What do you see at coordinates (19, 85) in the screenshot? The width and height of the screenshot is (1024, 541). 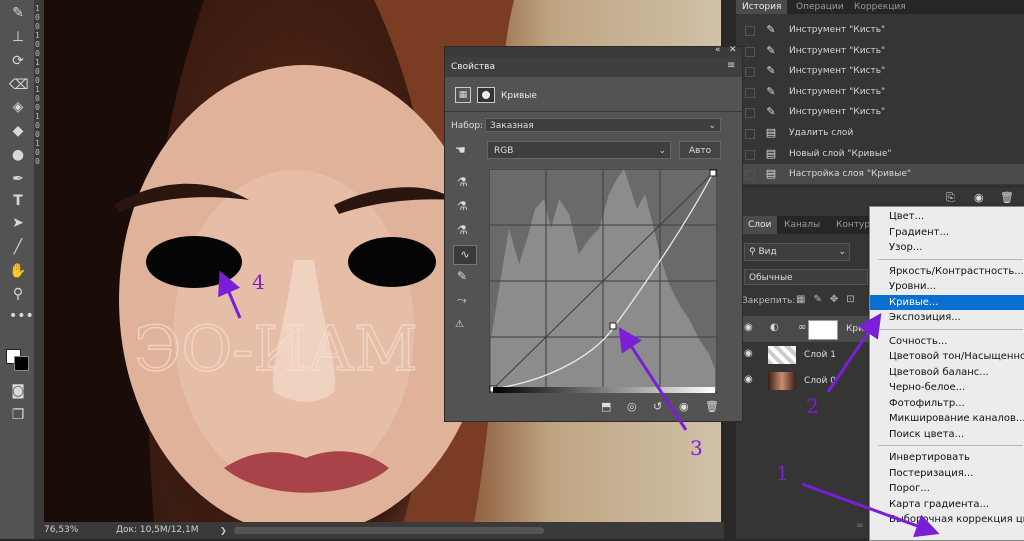 I see `eraser-tool-icon: ⌫` at bounding box center [19, 85].